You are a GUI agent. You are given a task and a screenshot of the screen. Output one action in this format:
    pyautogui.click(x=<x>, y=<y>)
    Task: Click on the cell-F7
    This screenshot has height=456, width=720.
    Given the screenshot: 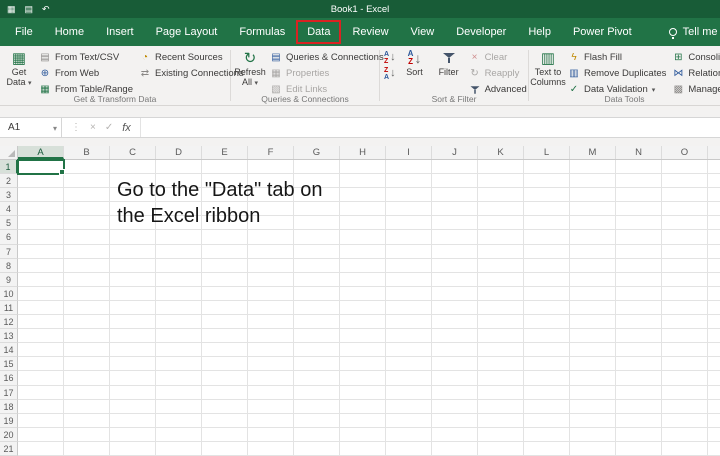 What is the action you would take?
    pyautogui.click(x=271, y=251)
    